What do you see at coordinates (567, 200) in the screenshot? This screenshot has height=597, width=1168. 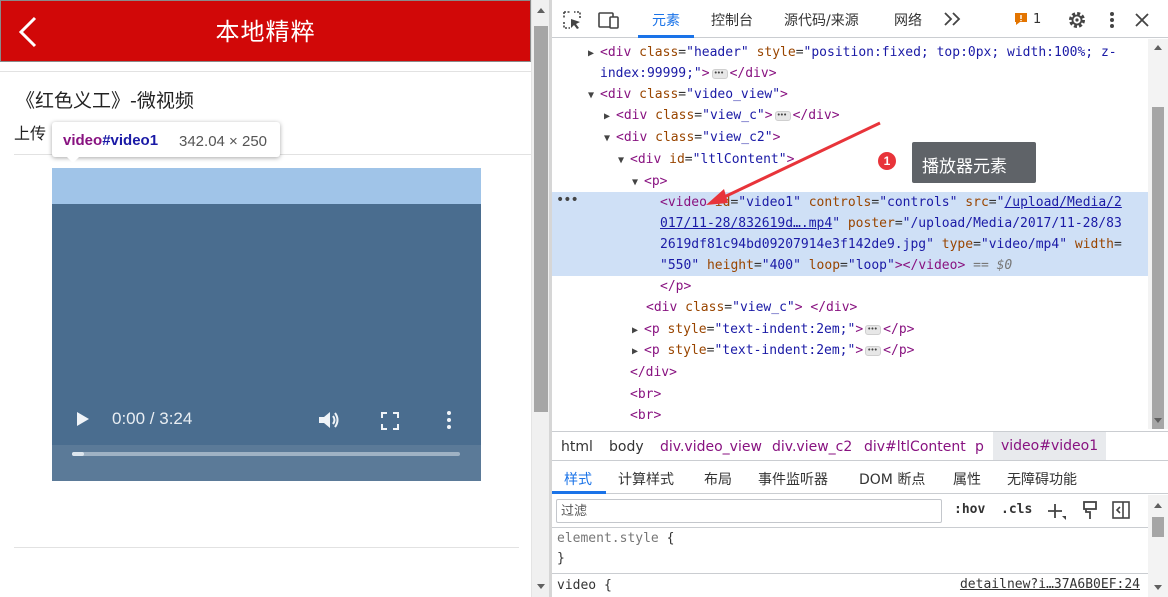 I see `node-actions-icon: •••` at bounding box center [567, 200].